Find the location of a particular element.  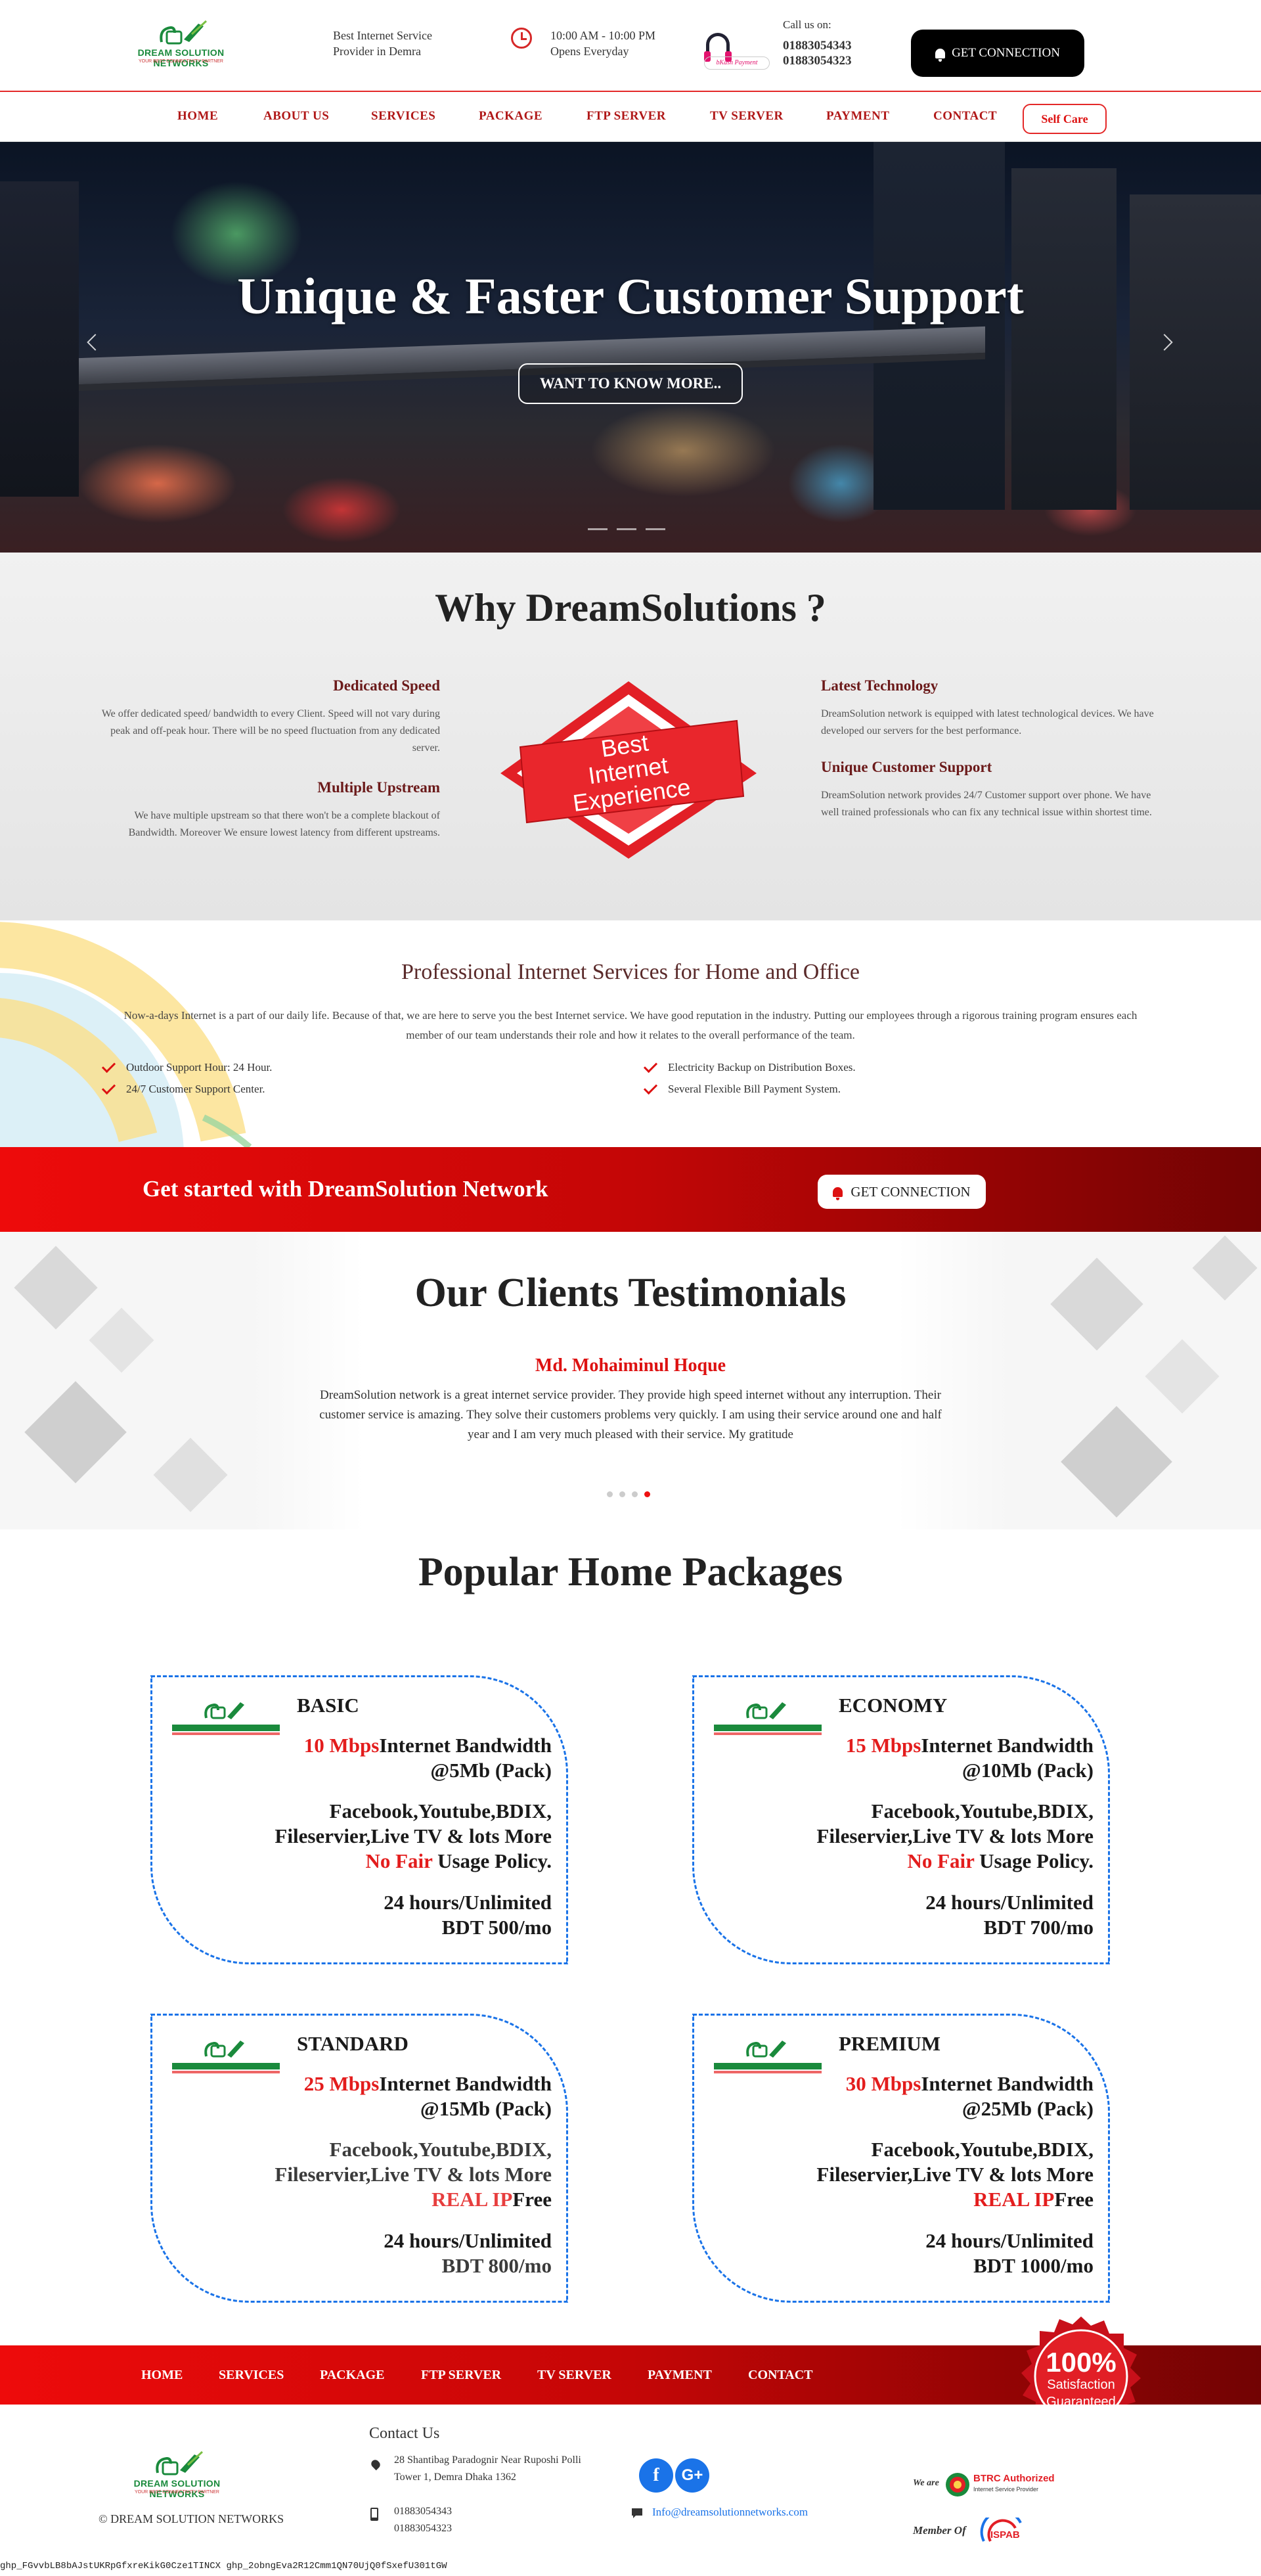

package-name: STANDARD is located at coordinates (353, 2043).